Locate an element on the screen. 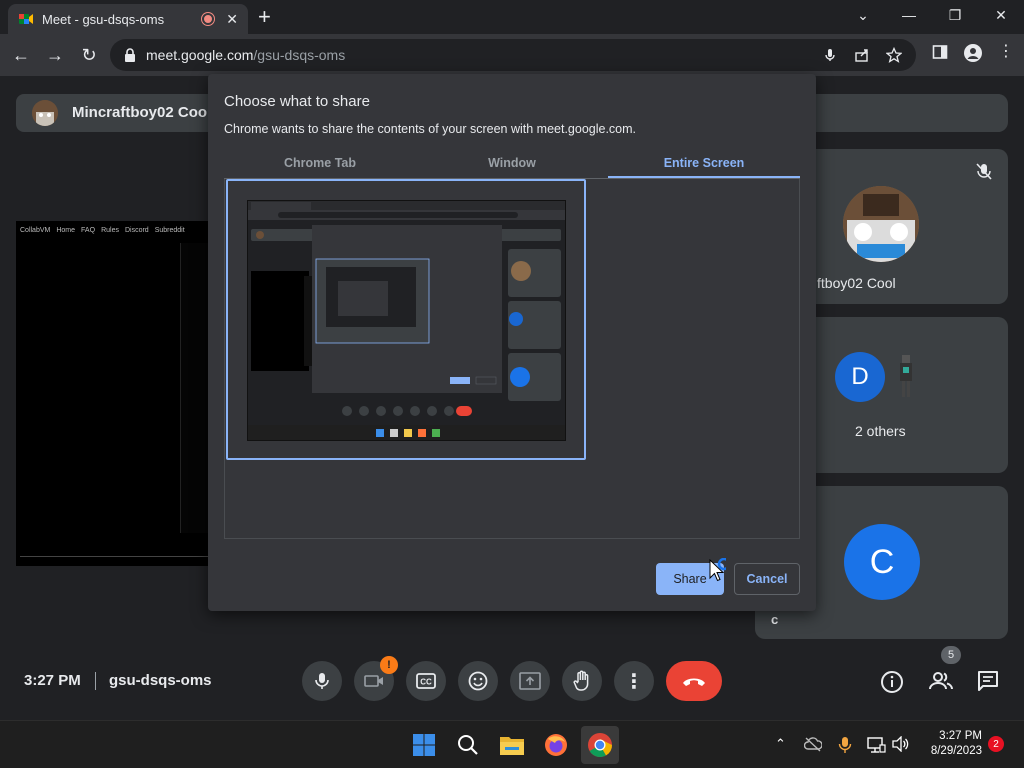 Image resolution: width=1024 pixels, height=768 pixels. bookmark-star-icon is located at coordinates (894, 55).